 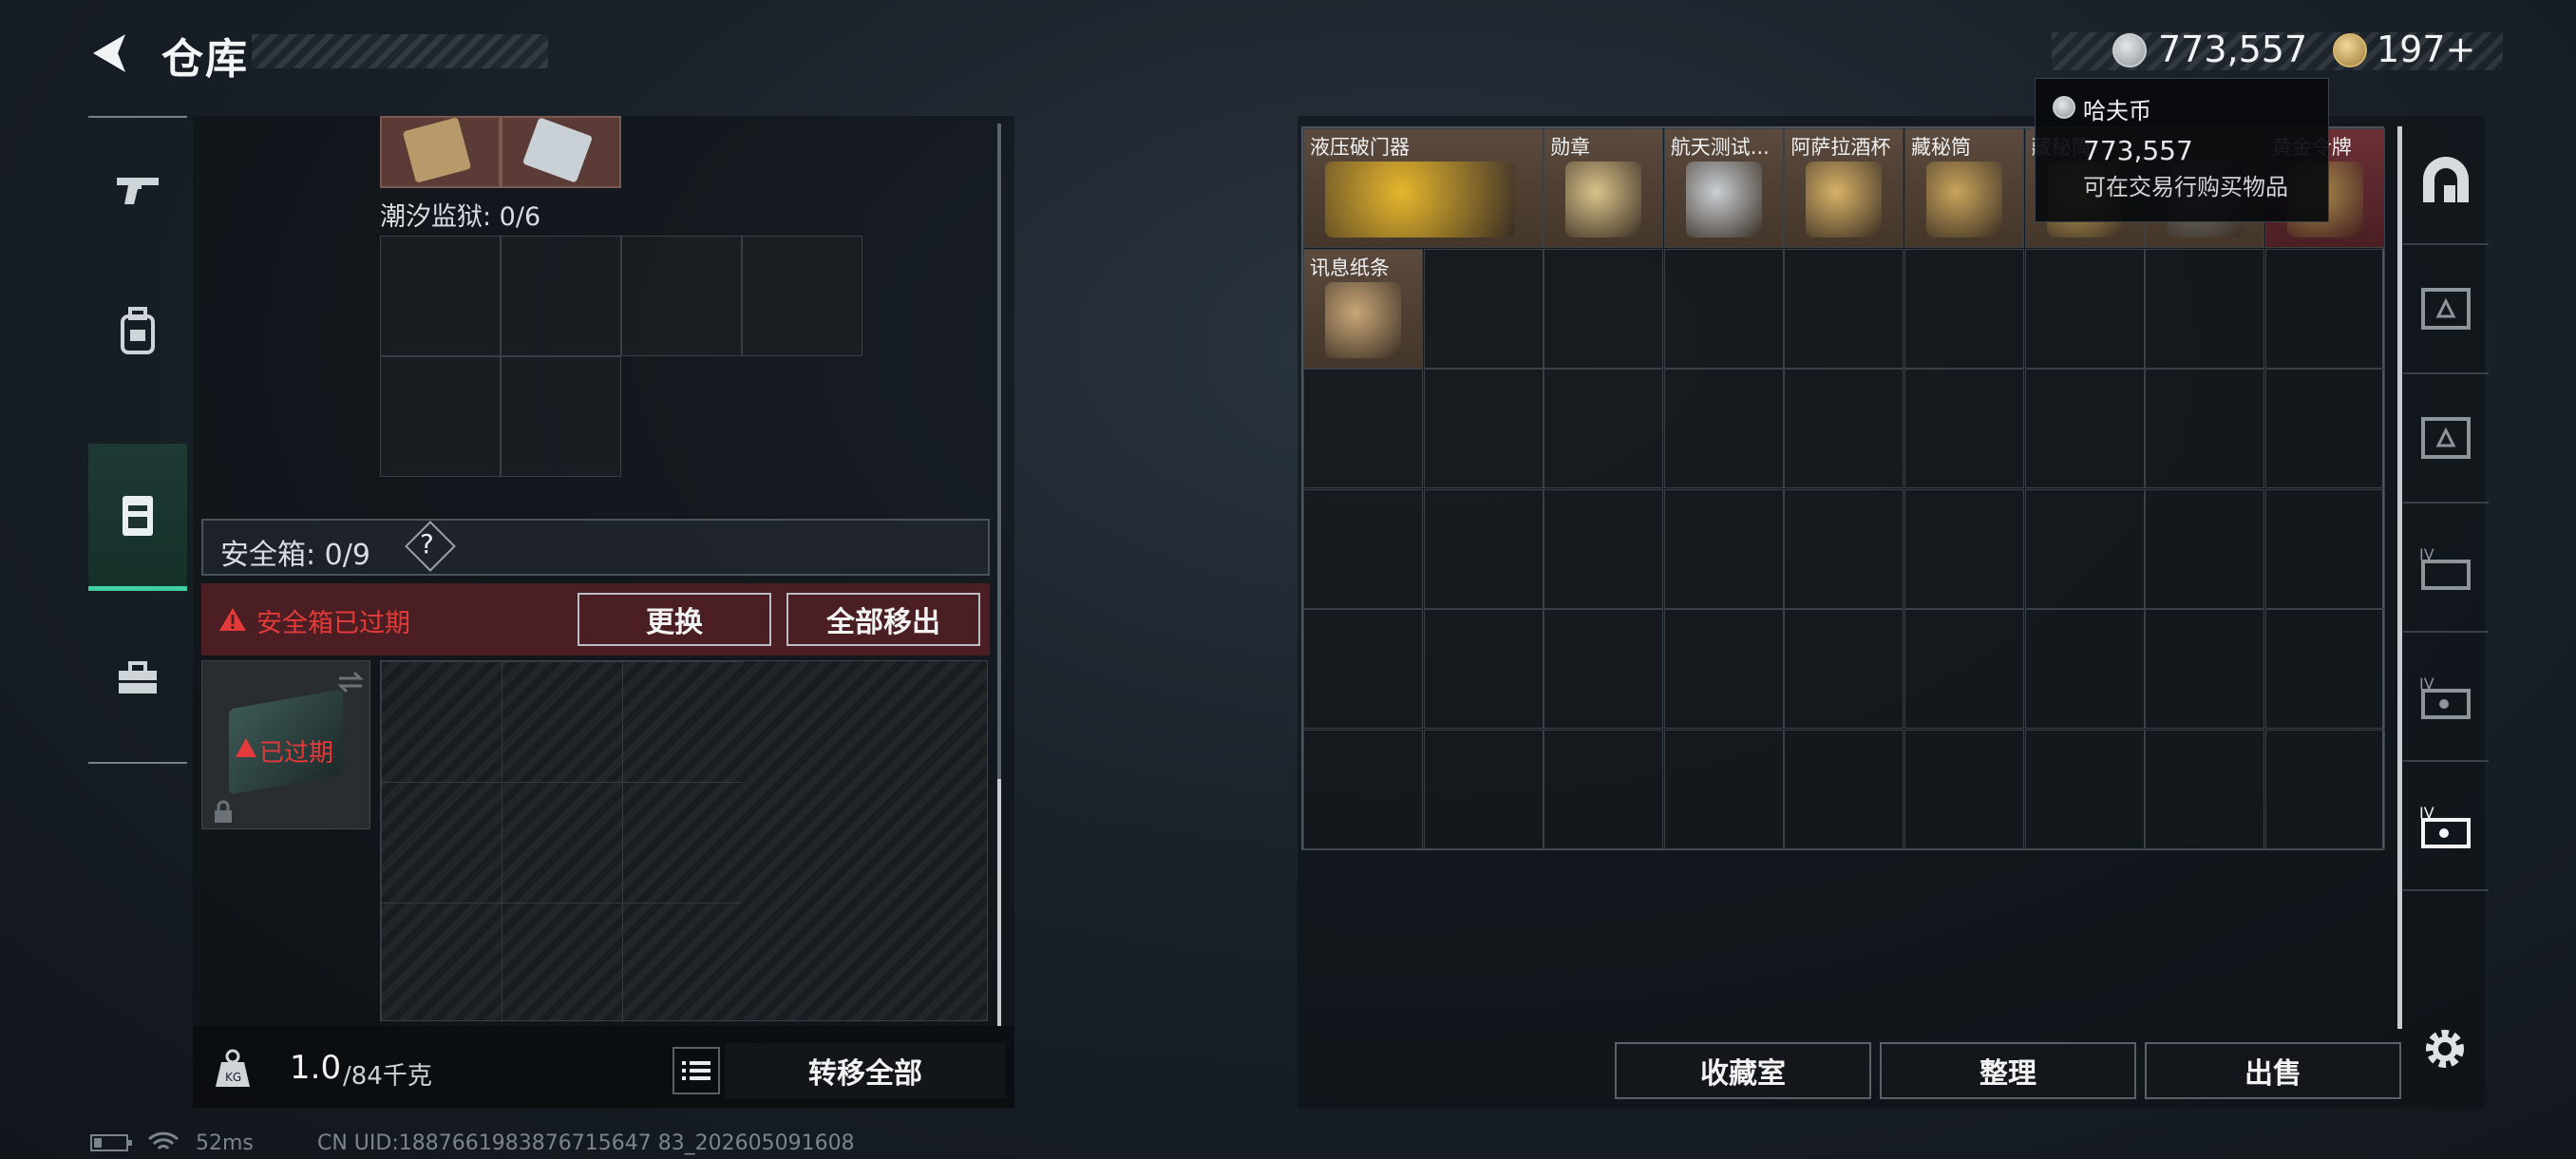 I want to click on list-view-button, so click(x=696, y=1070).